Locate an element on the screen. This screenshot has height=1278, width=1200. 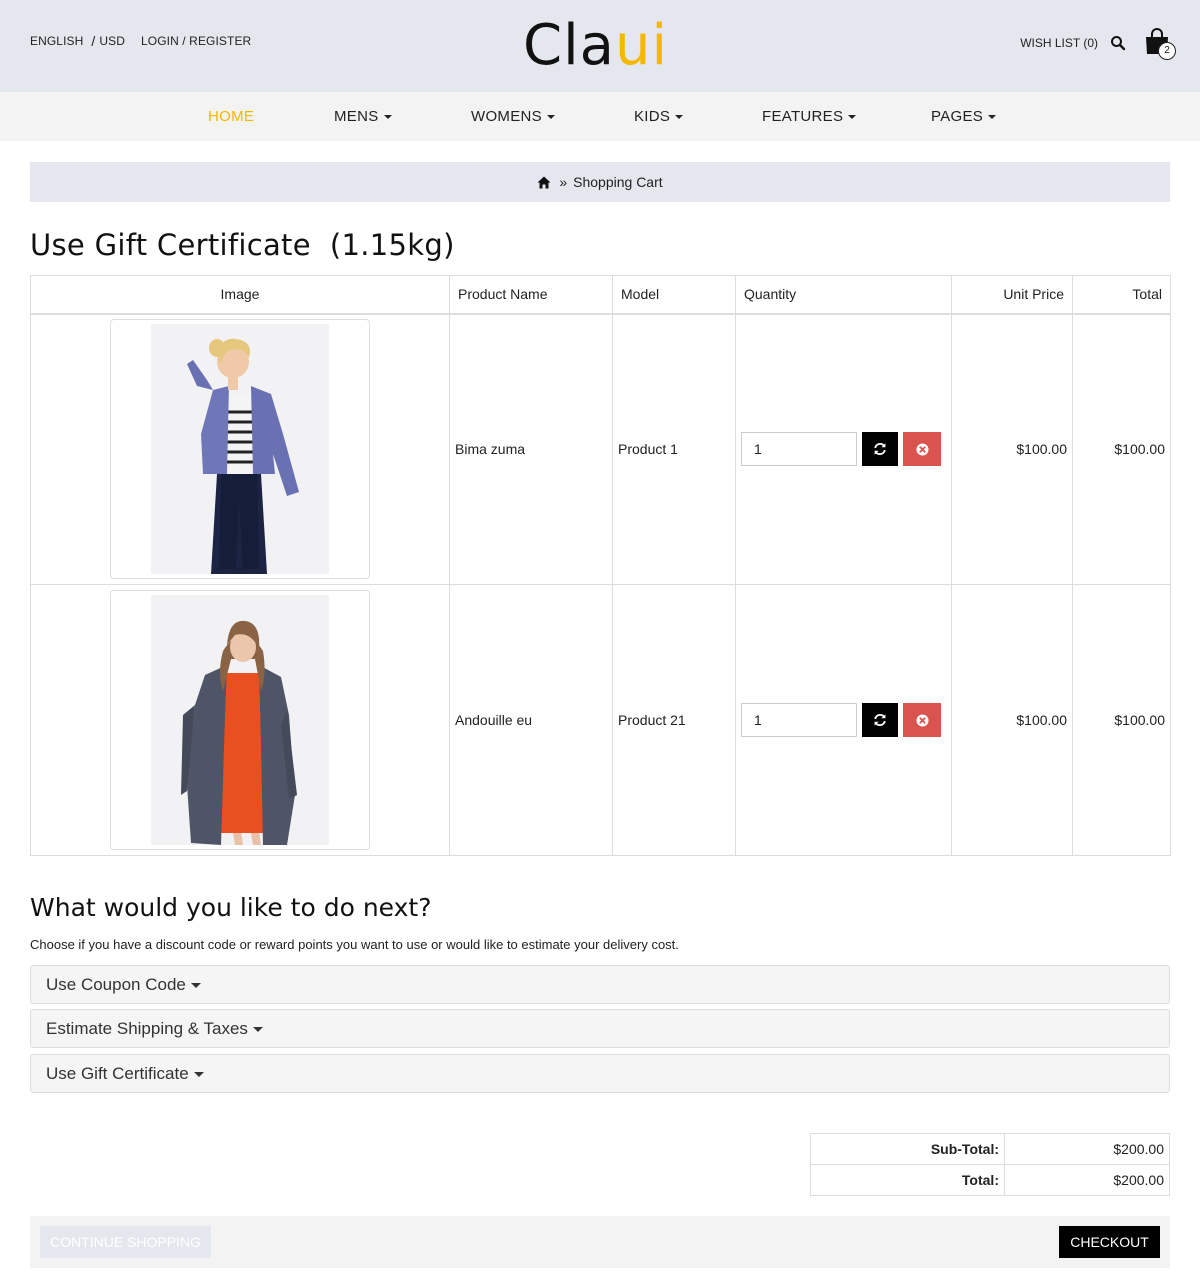
totals-row: Total: $200.00 is located at coordinates (990, 1180).